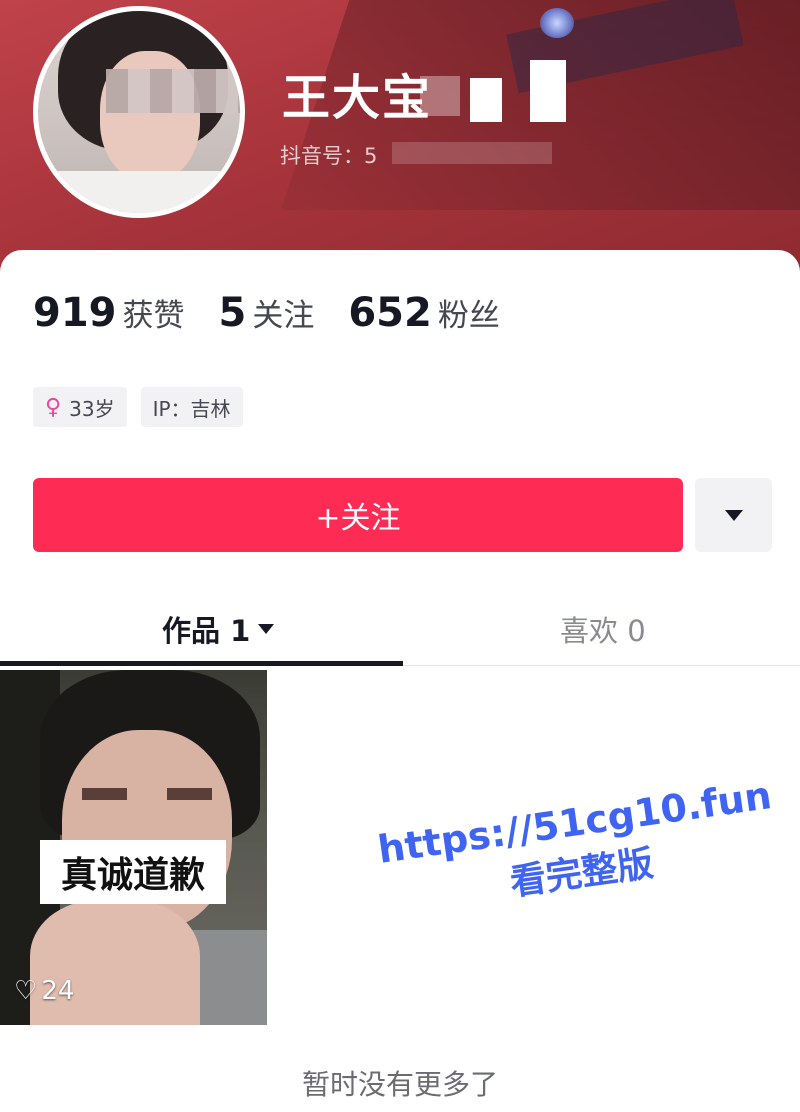  I want to click on video-likes: ♡ 24, so click(44, 991).